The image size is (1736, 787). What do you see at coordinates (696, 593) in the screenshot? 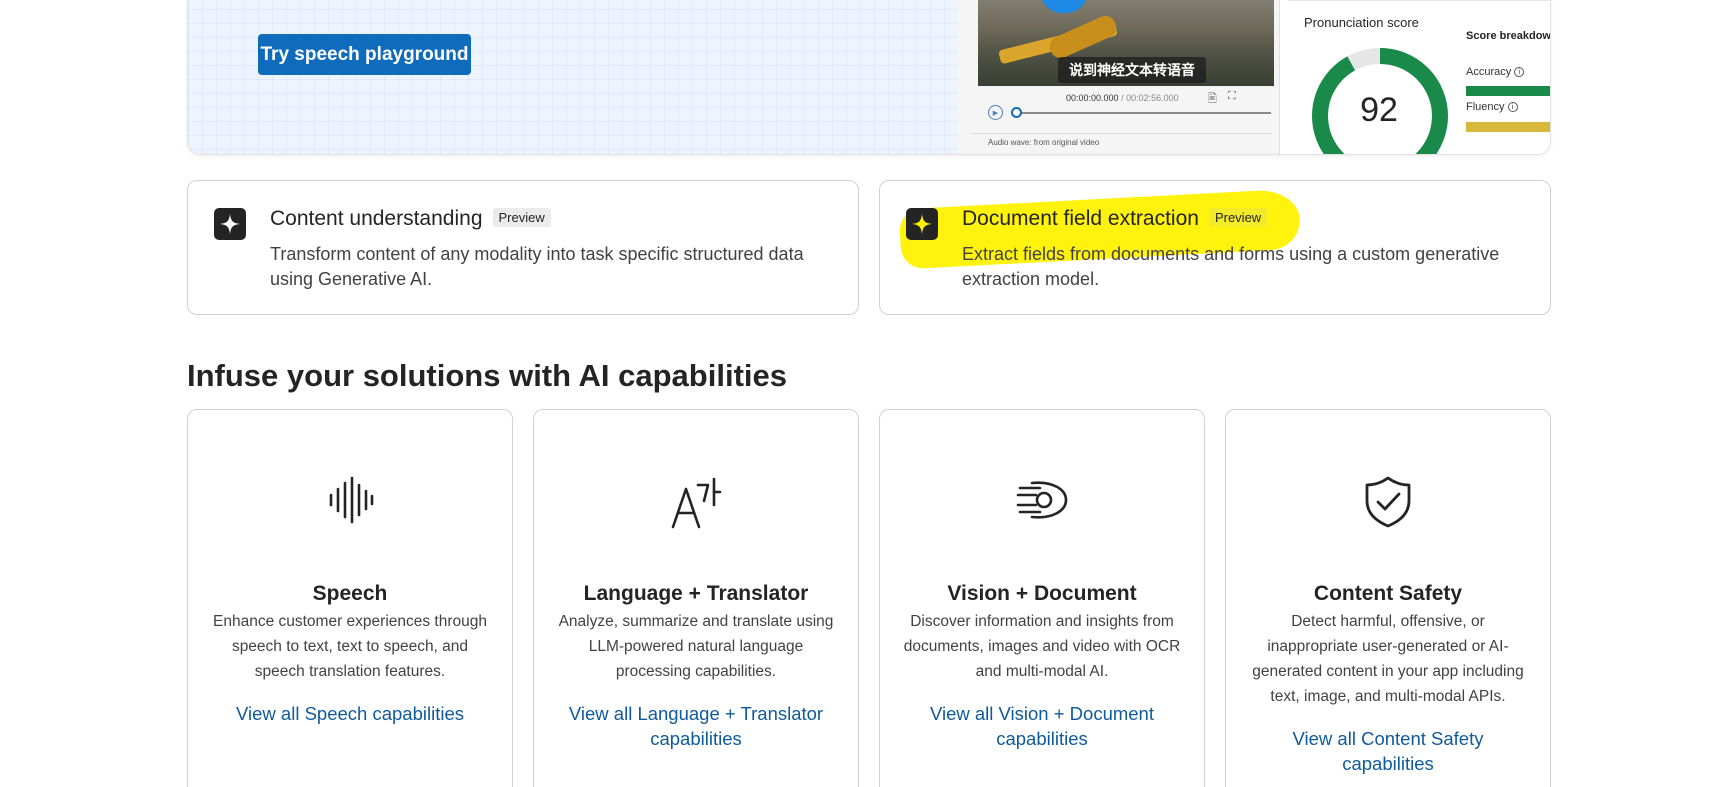
I see `capability-title: Language + Translator` at bounding box center [696, 593].